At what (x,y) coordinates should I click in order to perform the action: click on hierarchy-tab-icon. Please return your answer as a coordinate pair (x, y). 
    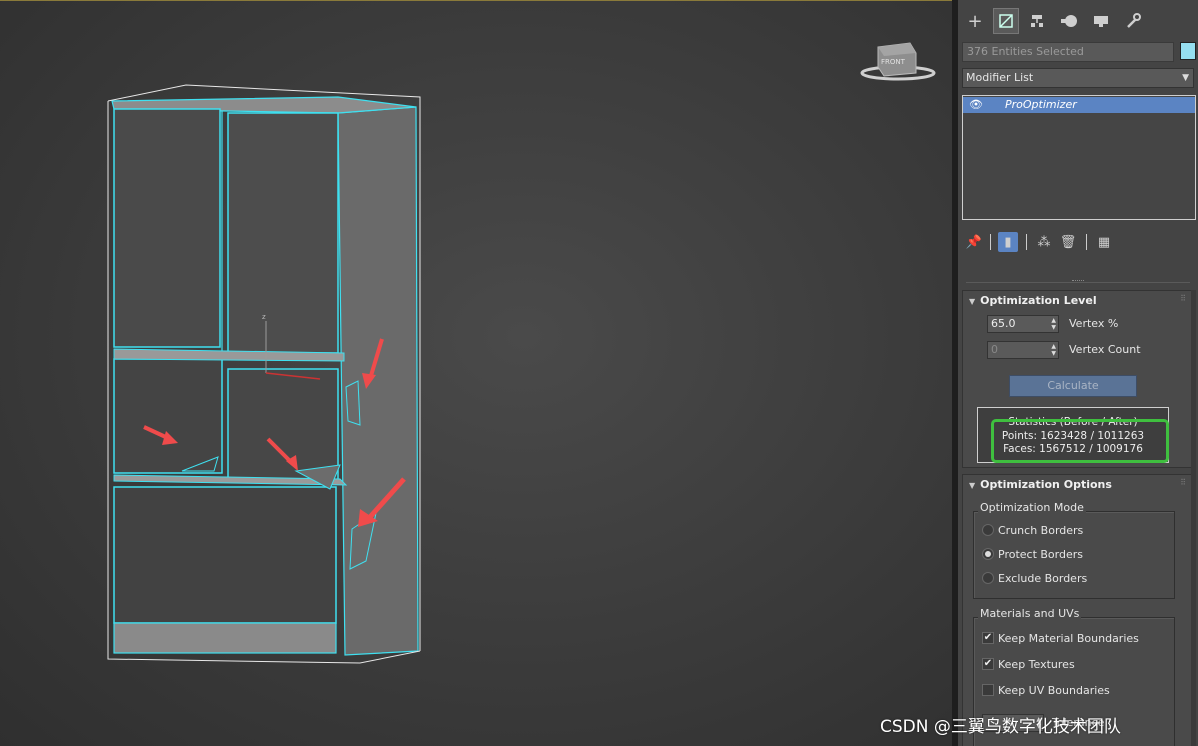
    Looking at the image, I should click on (1037, 21).